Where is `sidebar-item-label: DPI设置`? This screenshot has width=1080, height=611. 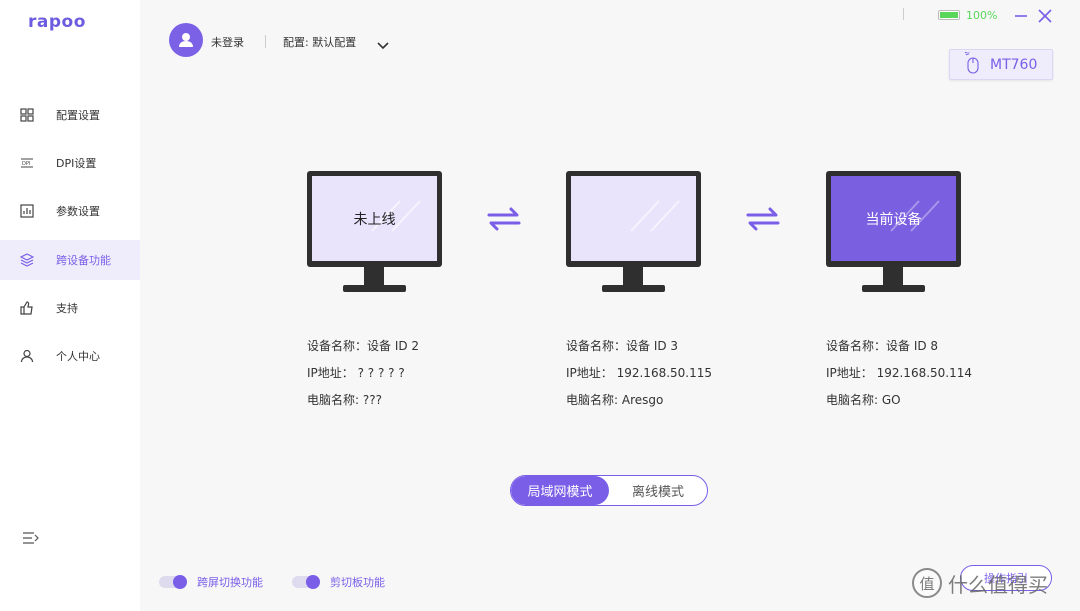
sidebar-item-label: DPI设置 is located at coordinates (76, 163).